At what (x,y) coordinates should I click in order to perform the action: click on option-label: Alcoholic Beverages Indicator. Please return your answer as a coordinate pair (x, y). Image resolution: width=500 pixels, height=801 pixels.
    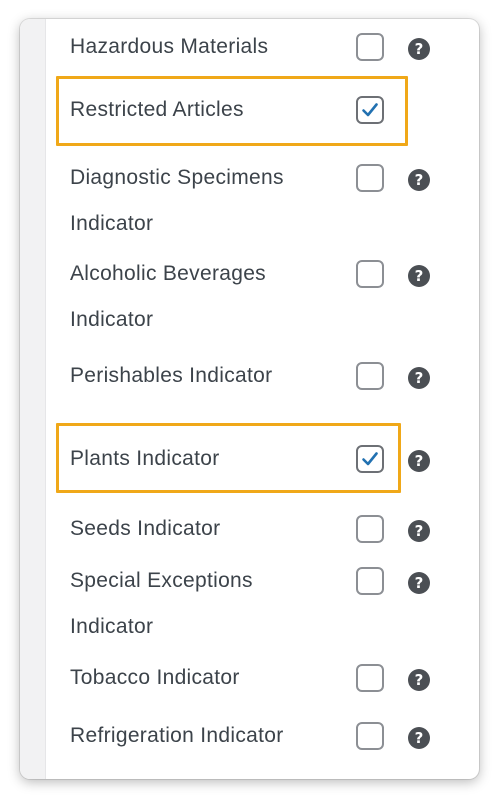
    Looking at the image, I should click on (168, 296).